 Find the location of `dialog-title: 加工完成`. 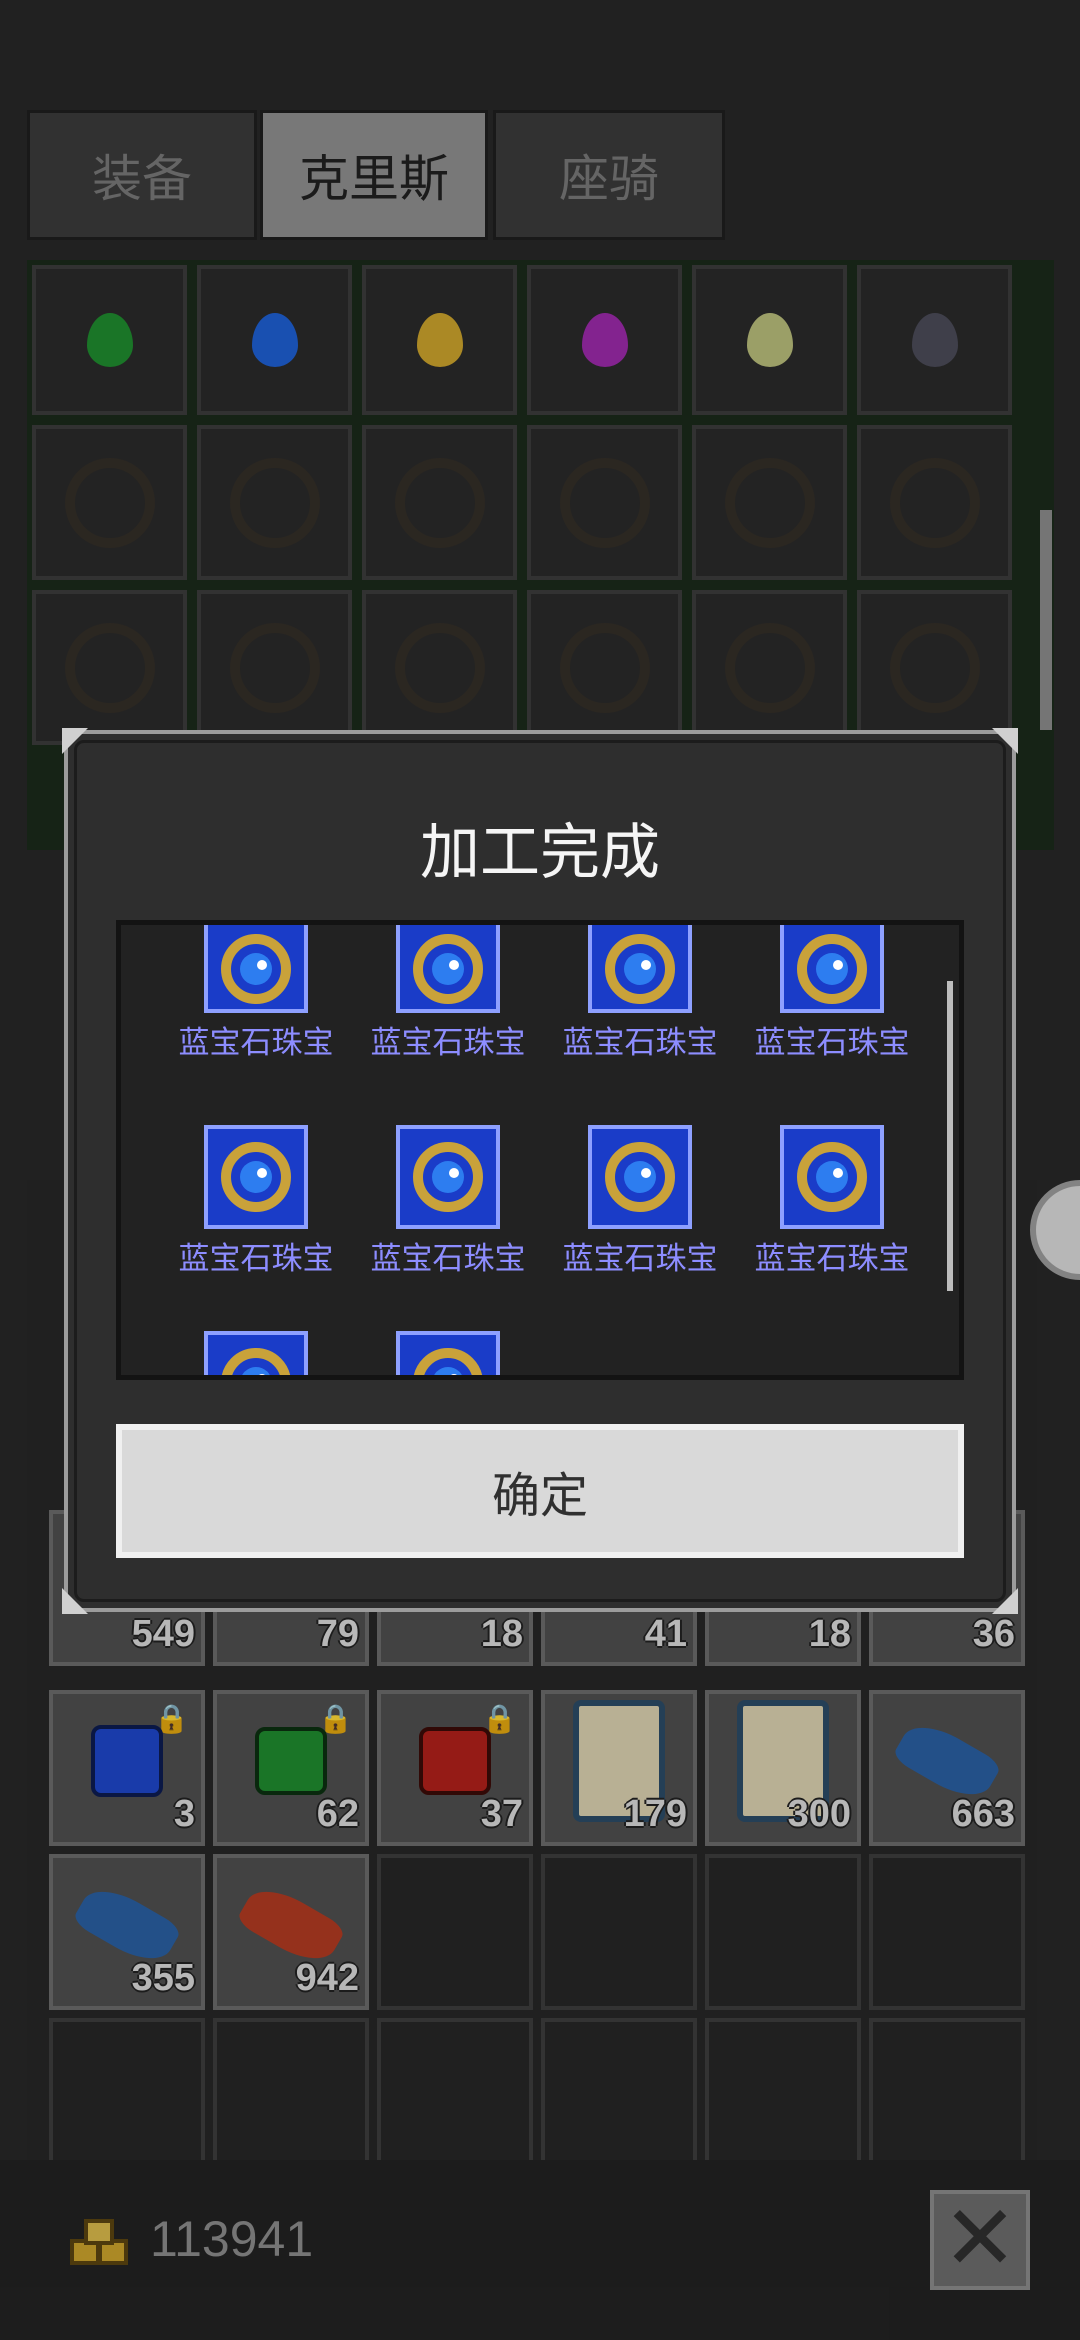

dialog-title: 加工完成 is located at coordinates (540, 853).